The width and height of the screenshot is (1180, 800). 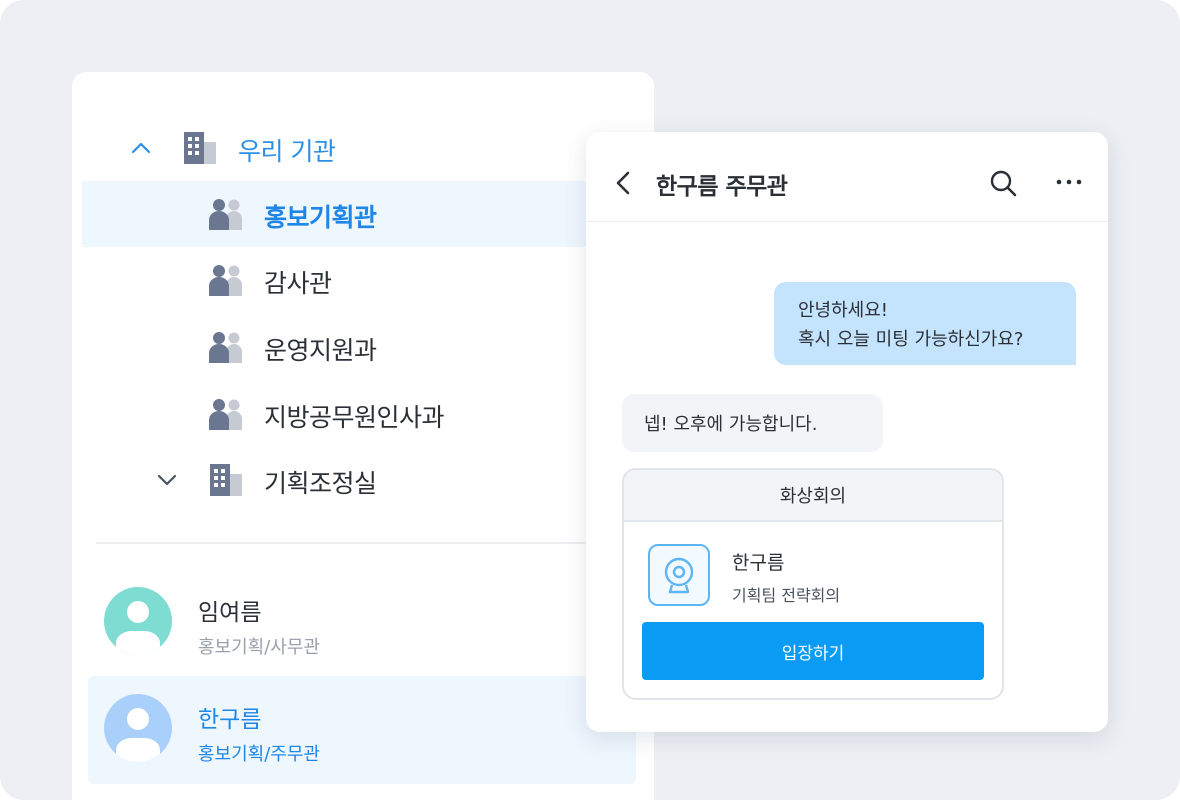 I want to click on video-meeting-card: 화상회의 한구름 기획팀 전략회의 입장하기, so click(x=813, y=584).